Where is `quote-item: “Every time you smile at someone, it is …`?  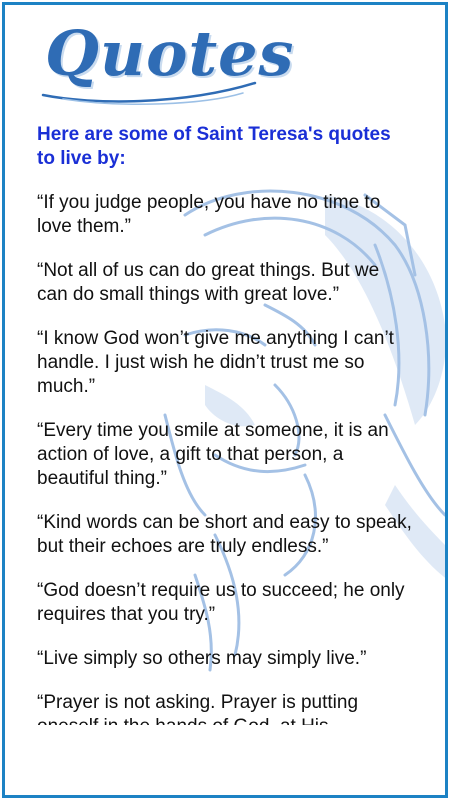 quote-item: “Every time you smile at someone, it is … is located at coordinates (213, 454).